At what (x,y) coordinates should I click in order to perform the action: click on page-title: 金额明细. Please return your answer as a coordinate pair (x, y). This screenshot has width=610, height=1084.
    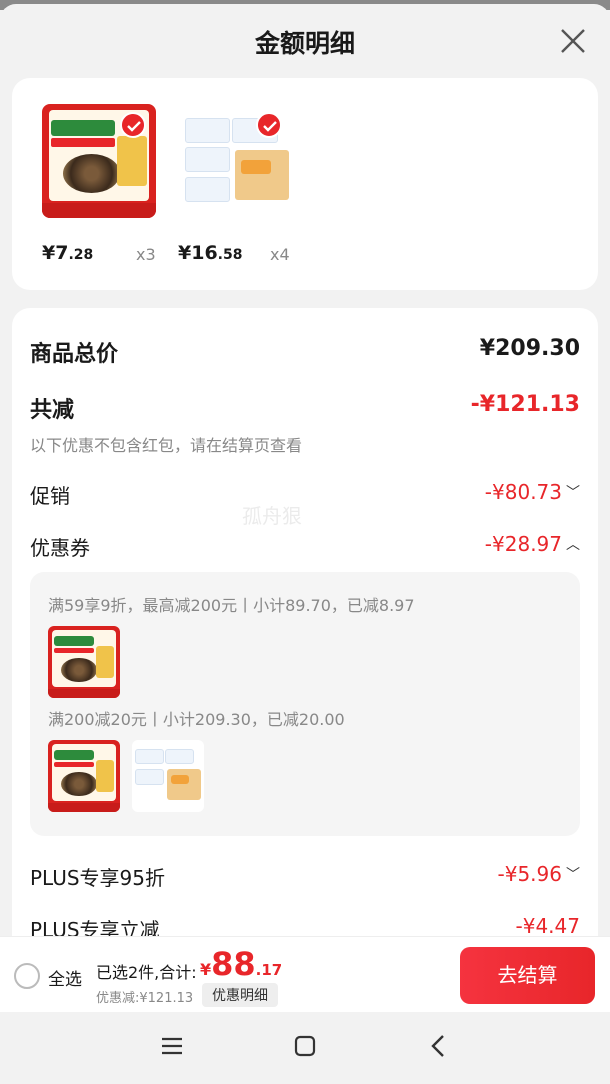
    Looking at the image, I should click on (304, 43).